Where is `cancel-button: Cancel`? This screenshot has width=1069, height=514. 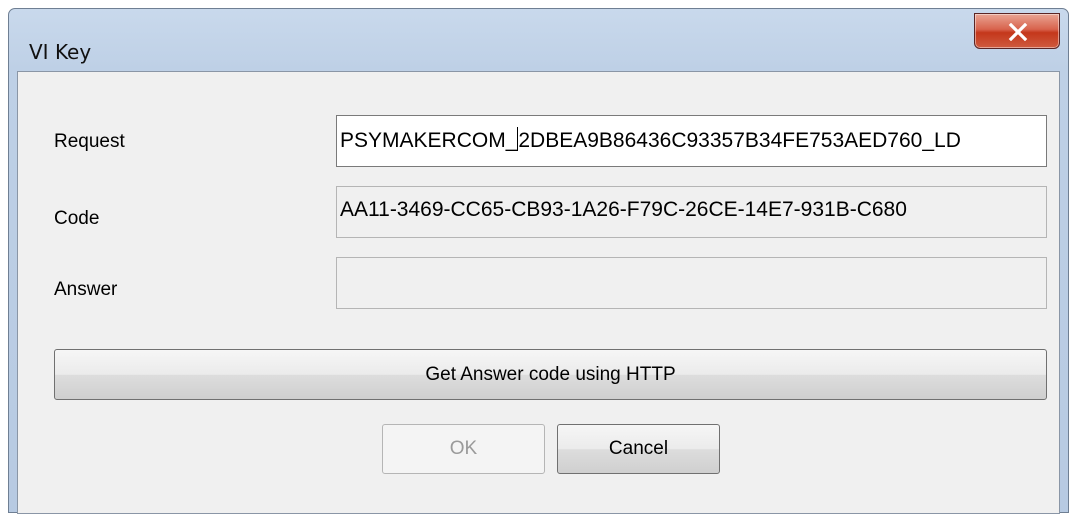 cancel-button: Cancel is located at coordinates (638, 449).